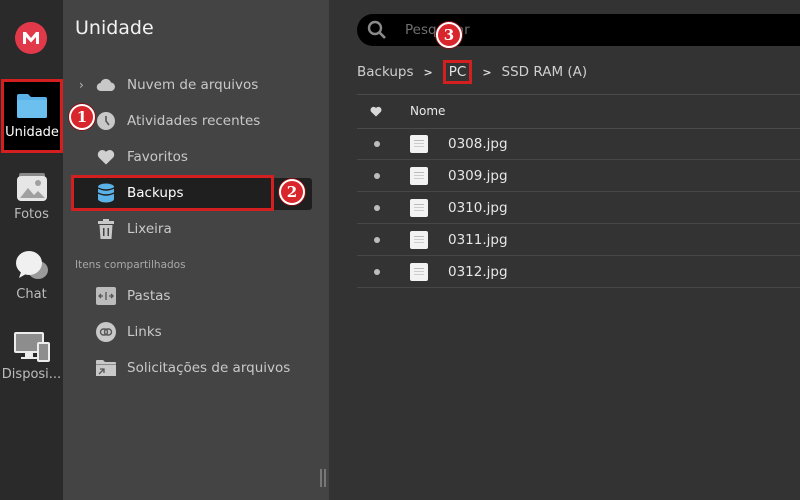 The image size is (800, 500). Describe the element at coordinates (376, 29) in the screenshot. I see `search-icon` at that location.